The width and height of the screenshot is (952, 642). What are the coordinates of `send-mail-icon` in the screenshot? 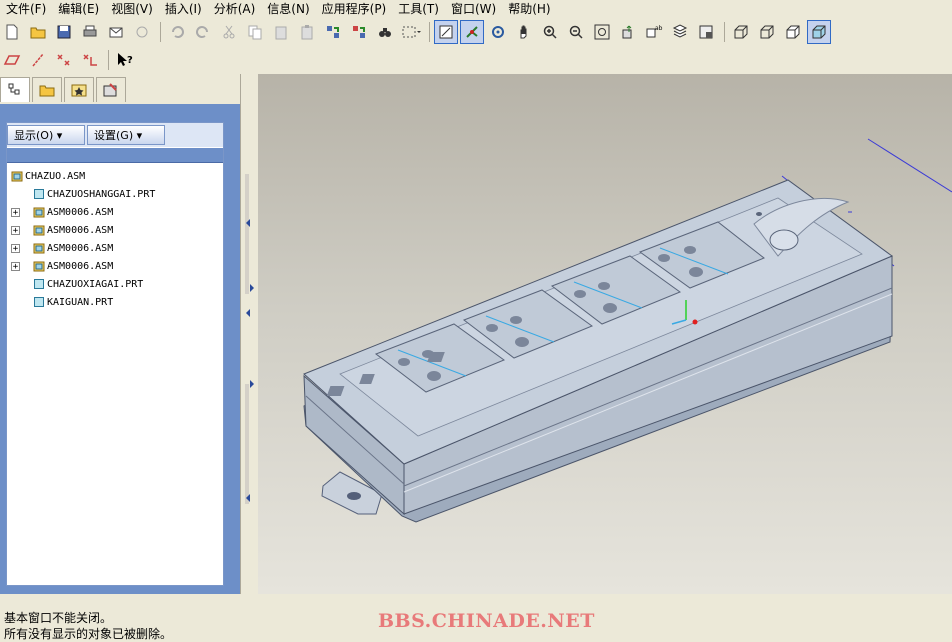 It's located at (116, 32).